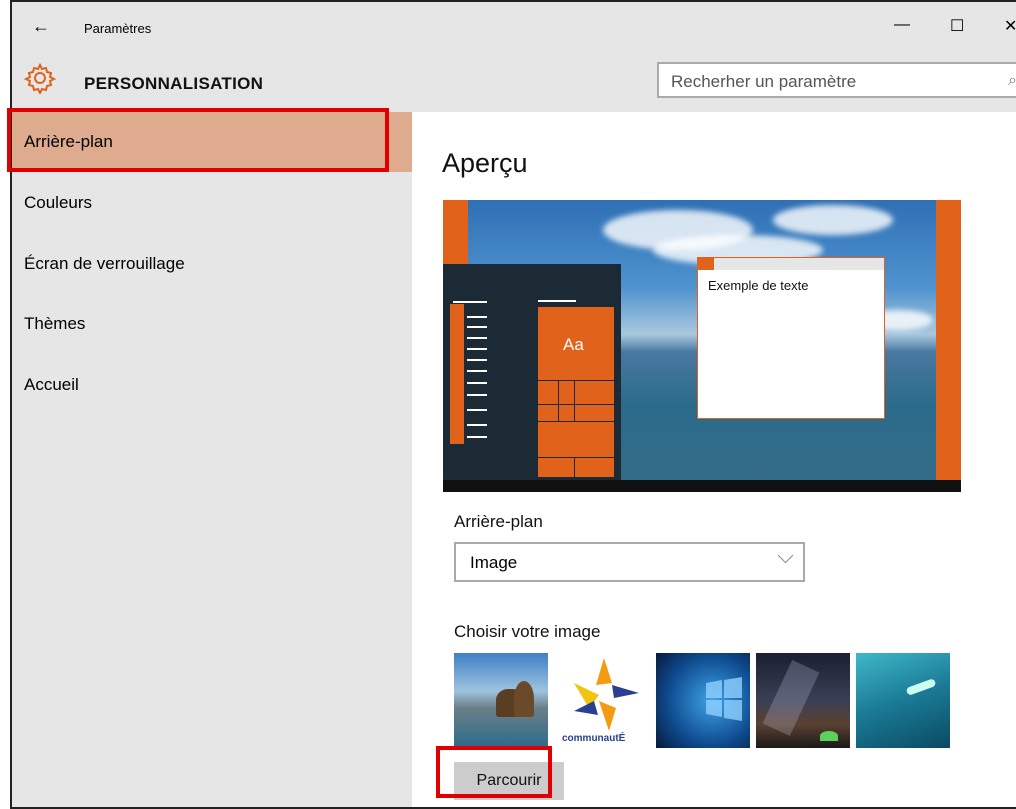 The height and width of the screenshot is (809, 1016). Describe the element at coordinates (1012, 81) in the screenshot. I see `search-icon: ⌕` at that location.